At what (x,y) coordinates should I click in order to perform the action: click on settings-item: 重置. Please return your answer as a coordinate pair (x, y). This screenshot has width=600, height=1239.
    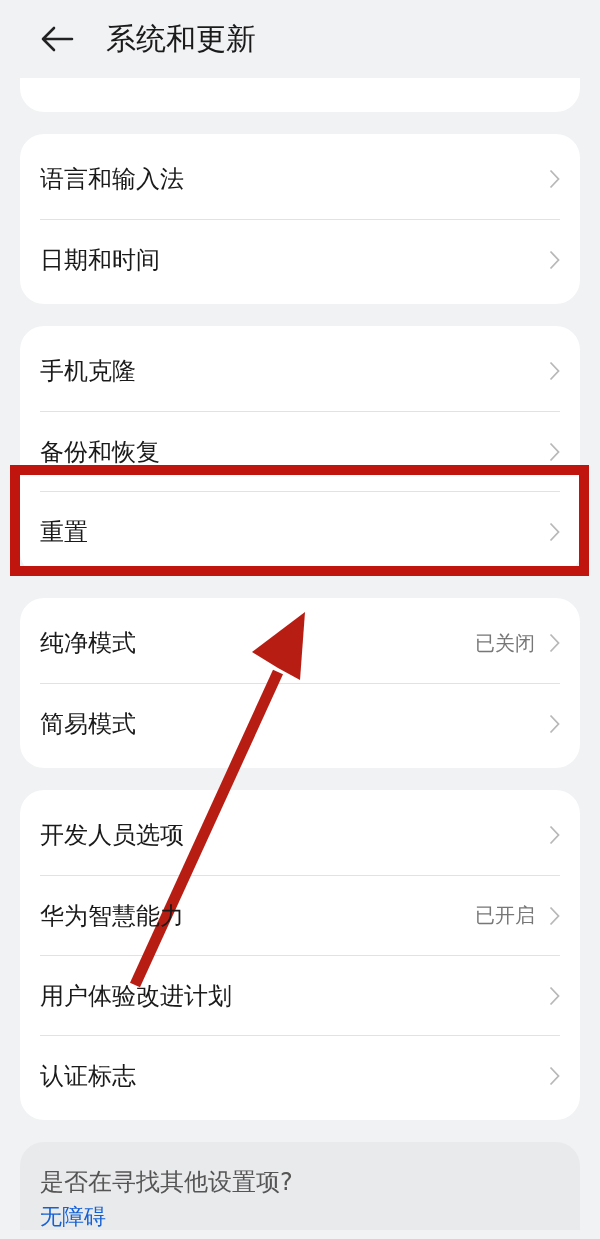
    Looking at the image, I should click on (300, 531).